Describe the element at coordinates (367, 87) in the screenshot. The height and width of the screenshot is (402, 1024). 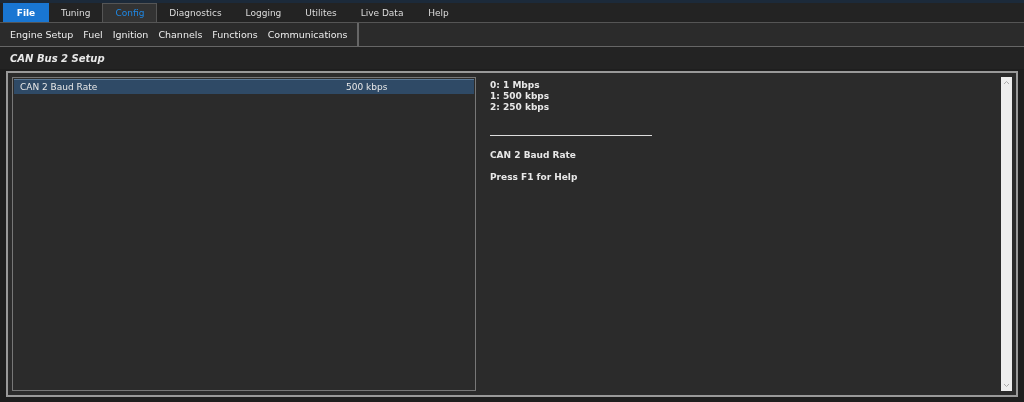
I see `setting-value: 500 kbps` at that location.